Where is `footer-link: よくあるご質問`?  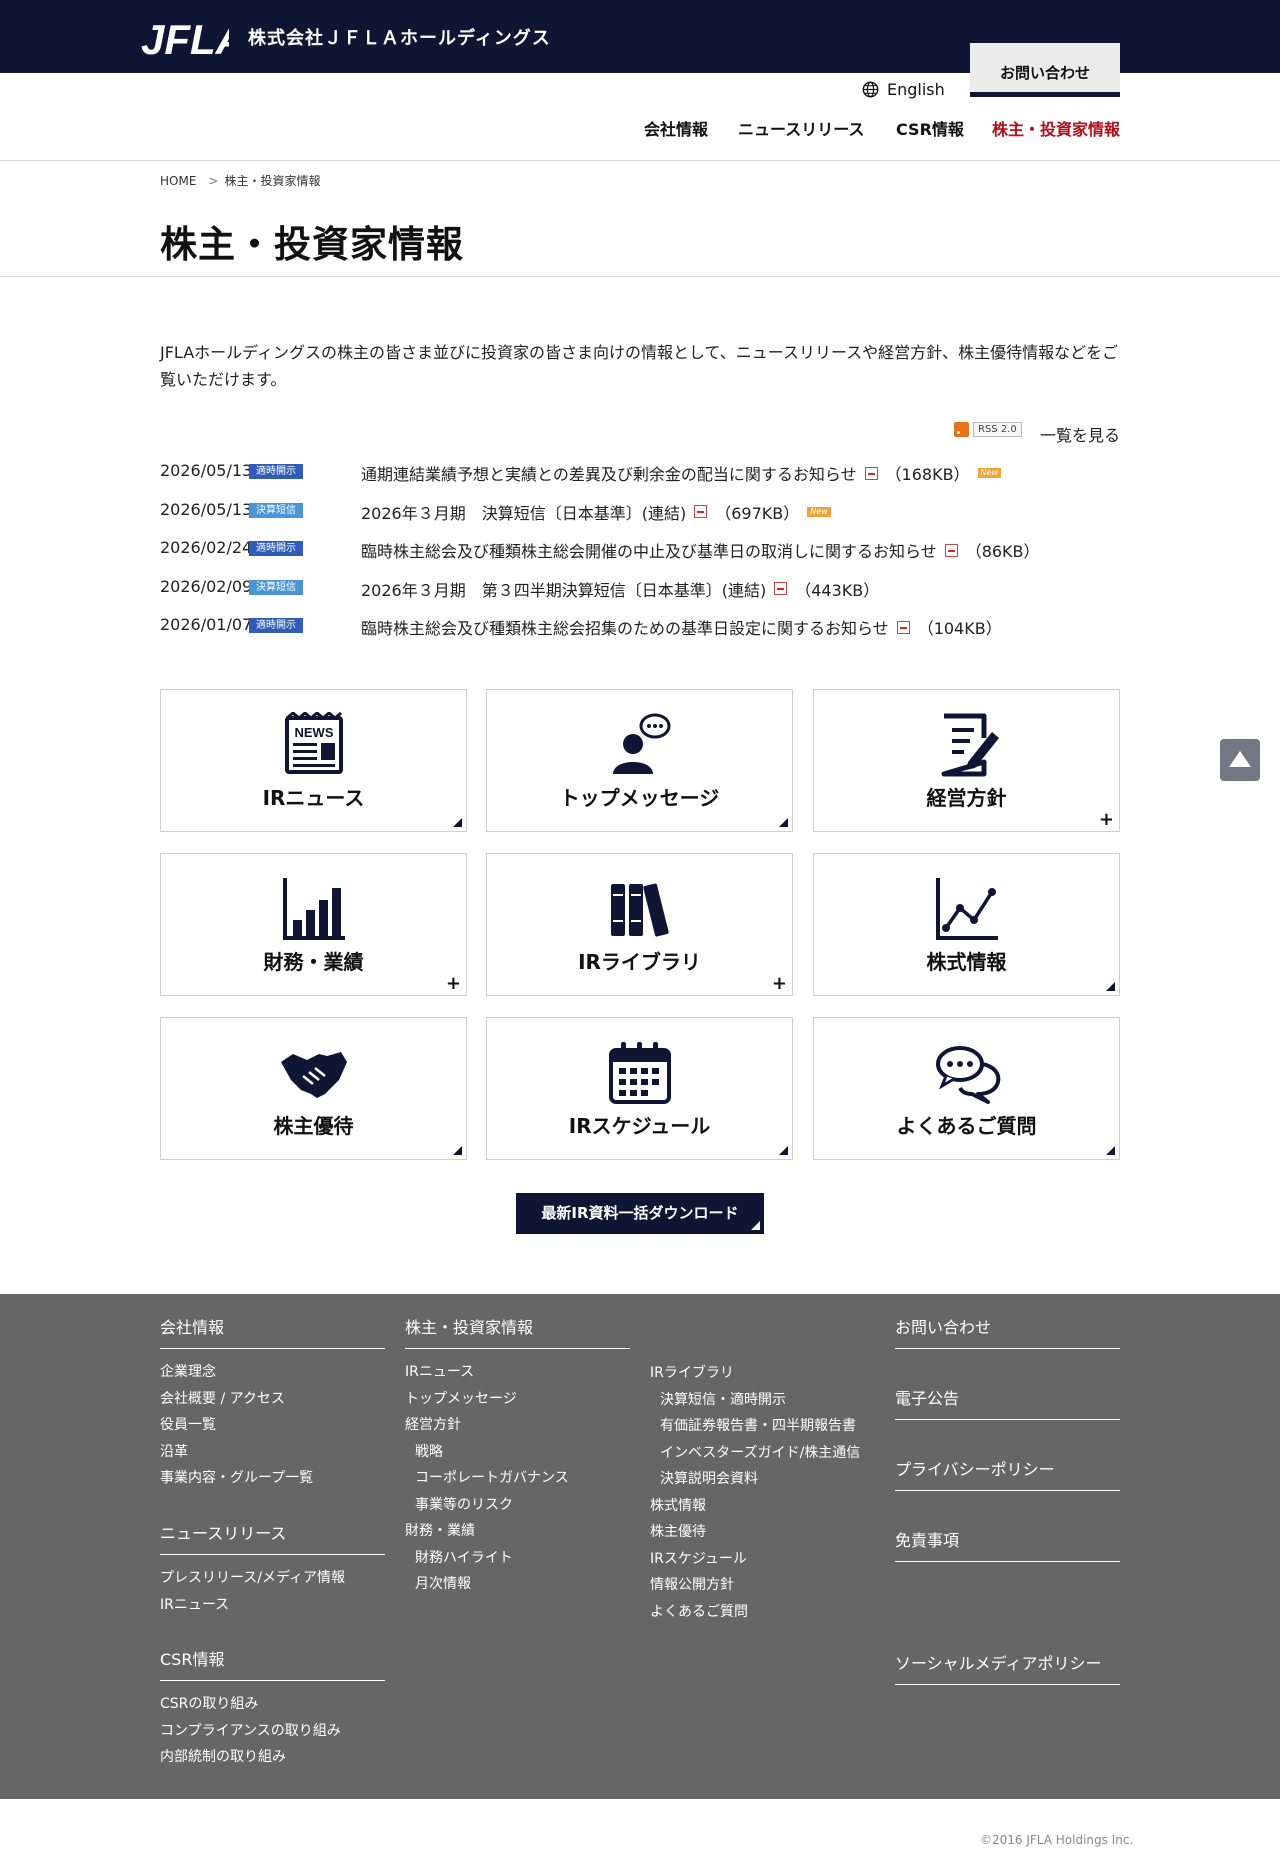 footer-link: よくあるご質問 is located at coordinates (775, 1612).